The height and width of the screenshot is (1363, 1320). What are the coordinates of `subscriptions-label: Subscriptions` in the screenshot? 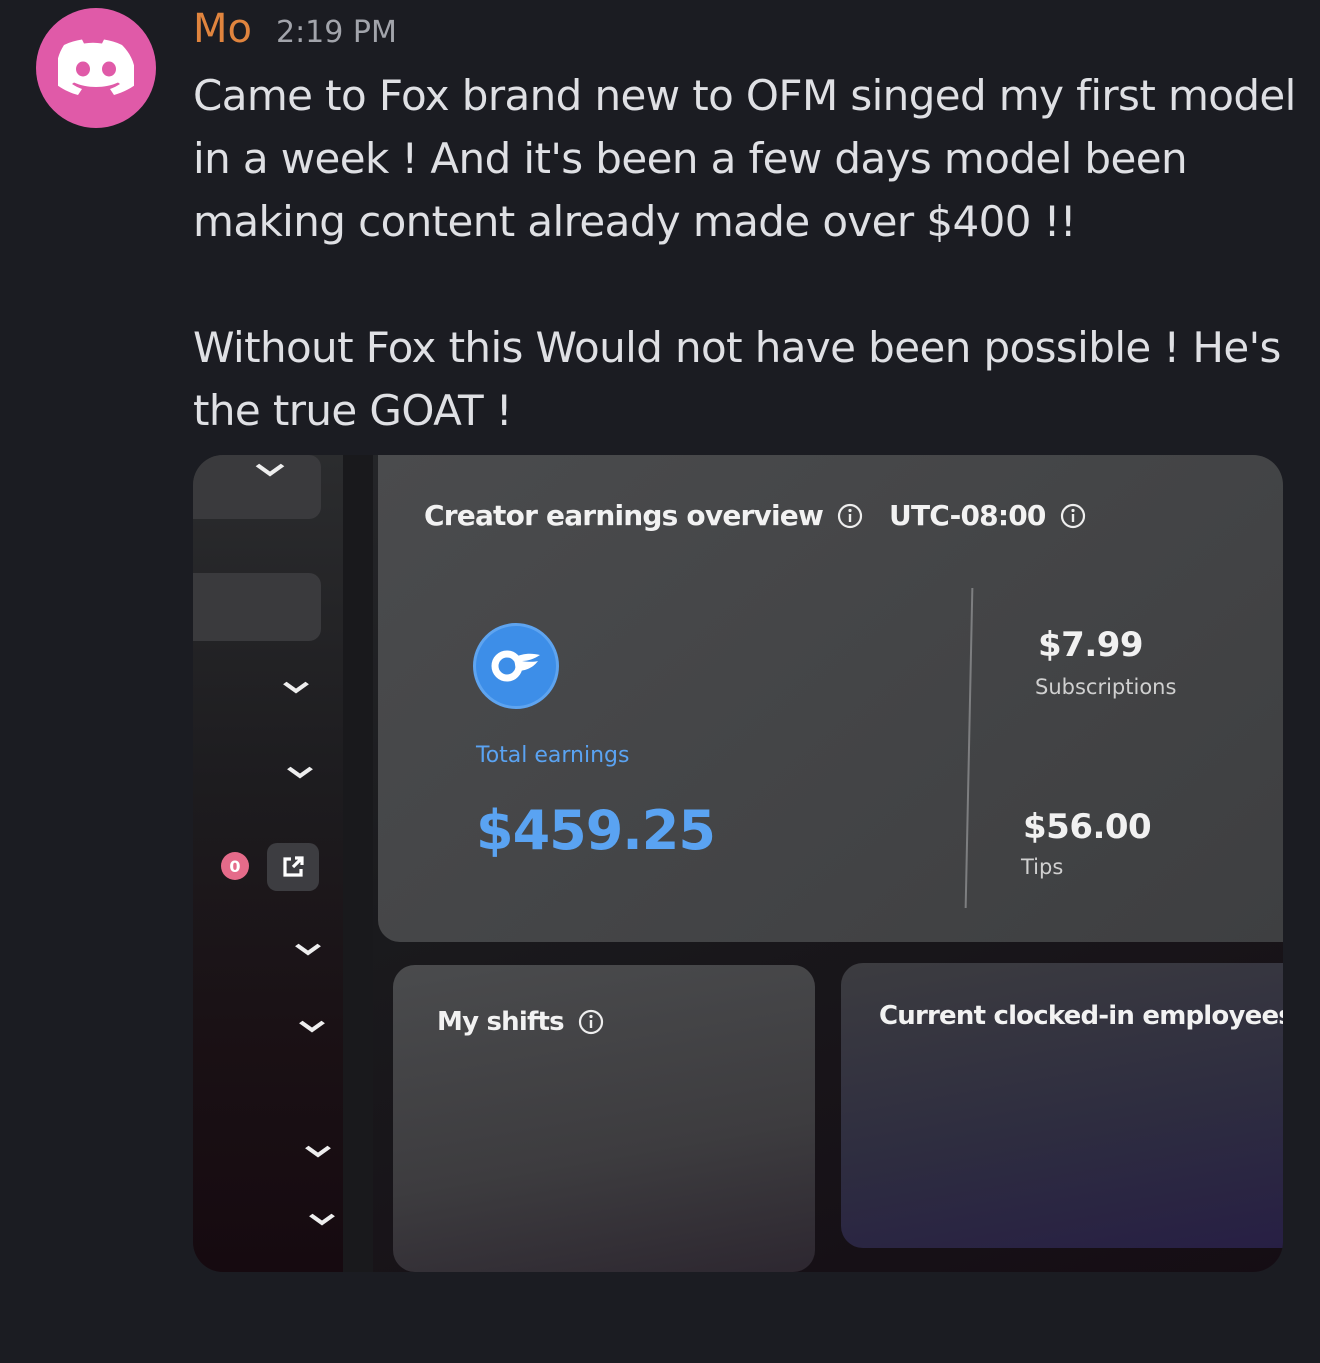 It's located at (1106, 687).